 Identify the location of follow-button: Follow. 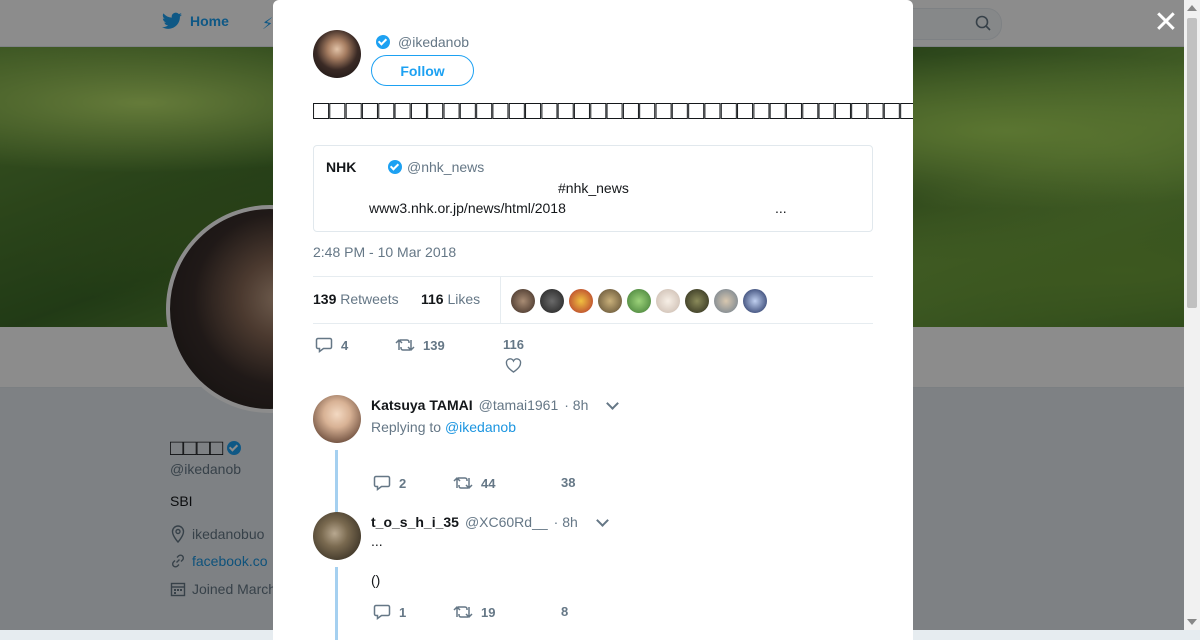
(422, 70).